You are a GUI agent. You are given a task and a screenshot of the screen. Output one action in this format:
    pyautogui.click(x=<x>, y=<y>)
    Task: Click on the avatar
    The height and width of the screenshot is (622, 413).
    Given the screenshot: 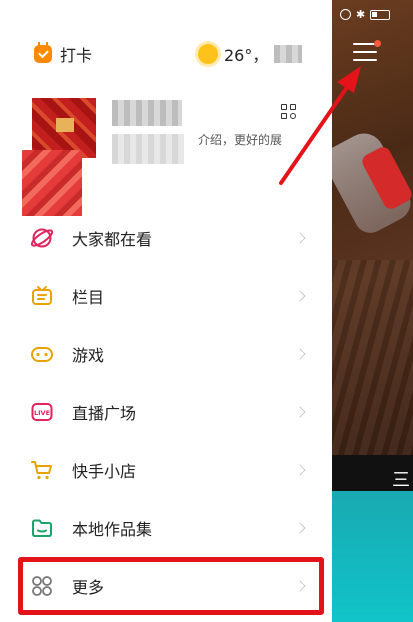 What is the action you would take?
    pyautogui.click(x=65, y=157)
    